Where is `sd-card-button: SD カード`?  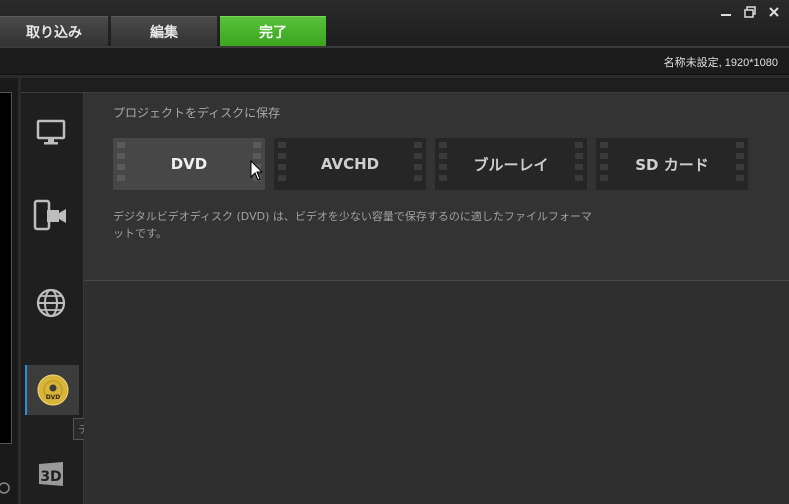
sd-card-button: SD カード is located at coordinates (672, 164).